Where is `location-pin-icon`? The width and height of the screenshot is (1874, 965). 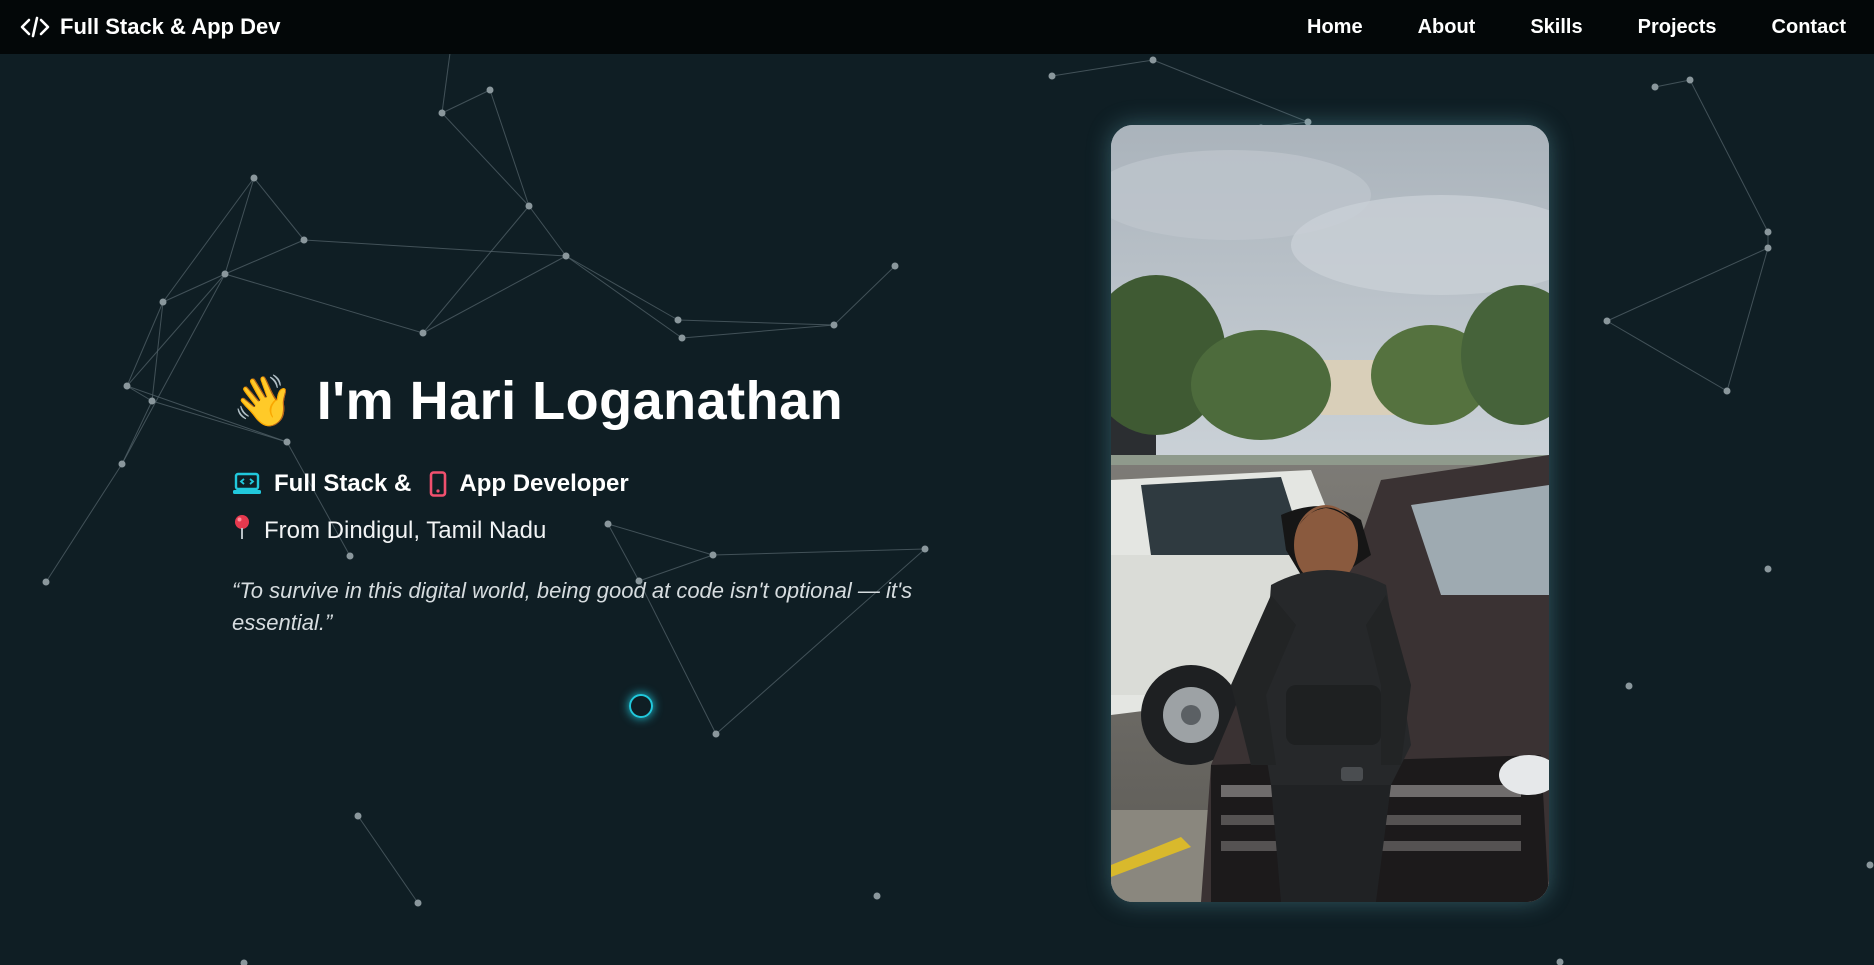
location-pin-icon is located at coordinates (242, 530).